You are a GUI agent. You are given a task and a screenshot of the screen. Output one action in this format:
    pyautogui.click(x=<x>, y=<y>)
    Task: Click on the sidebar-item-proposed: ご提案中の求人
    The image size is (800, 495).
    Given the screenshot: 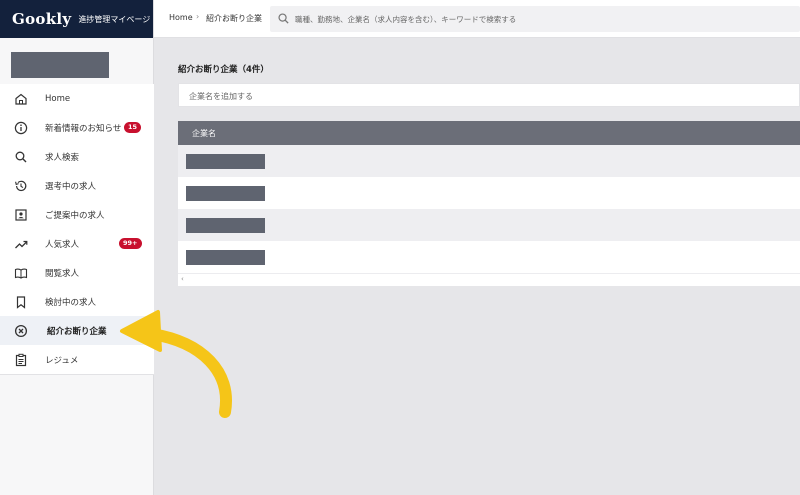 What is the action you would take?
    pyautogui.click(x=77, y=214)
    